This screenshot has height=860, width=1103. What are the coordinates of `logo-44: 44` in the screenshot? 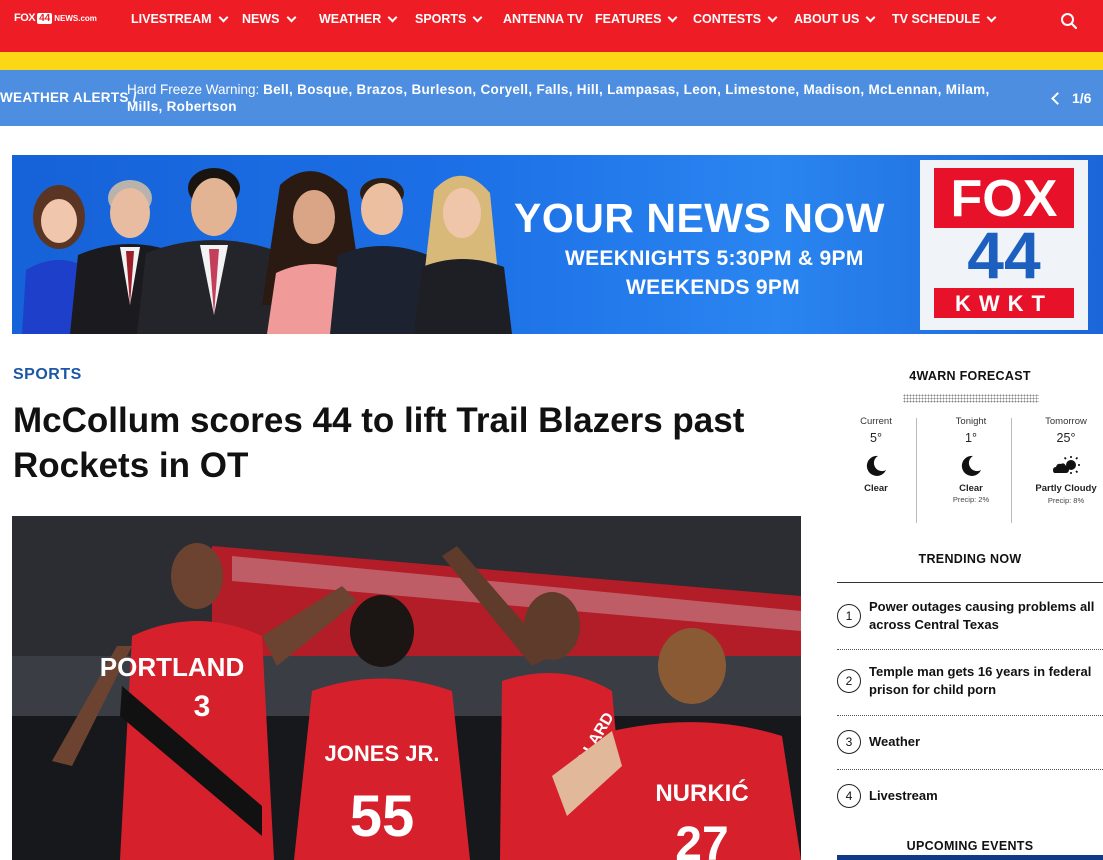 It's located at (1004, 255).